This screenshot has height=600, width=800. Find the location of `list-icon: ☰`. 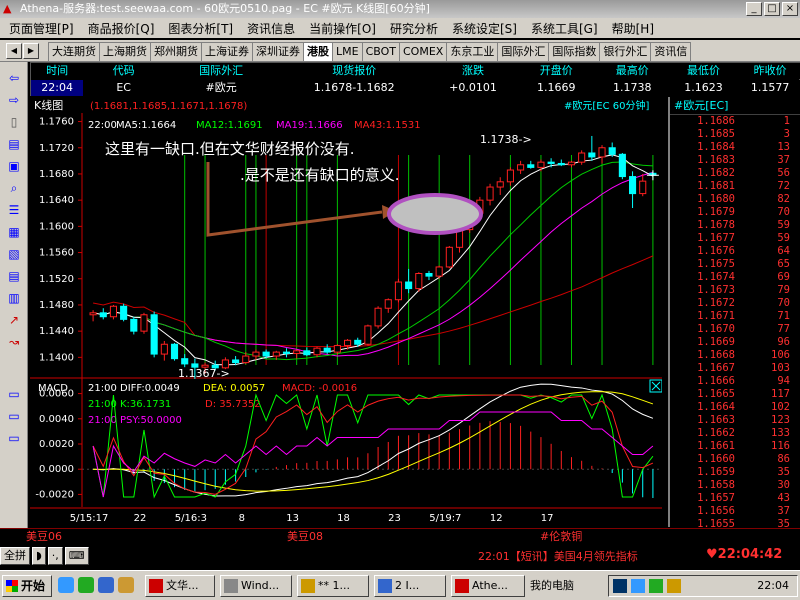

list-icon: ☰ is located at coordinates (14, 210).